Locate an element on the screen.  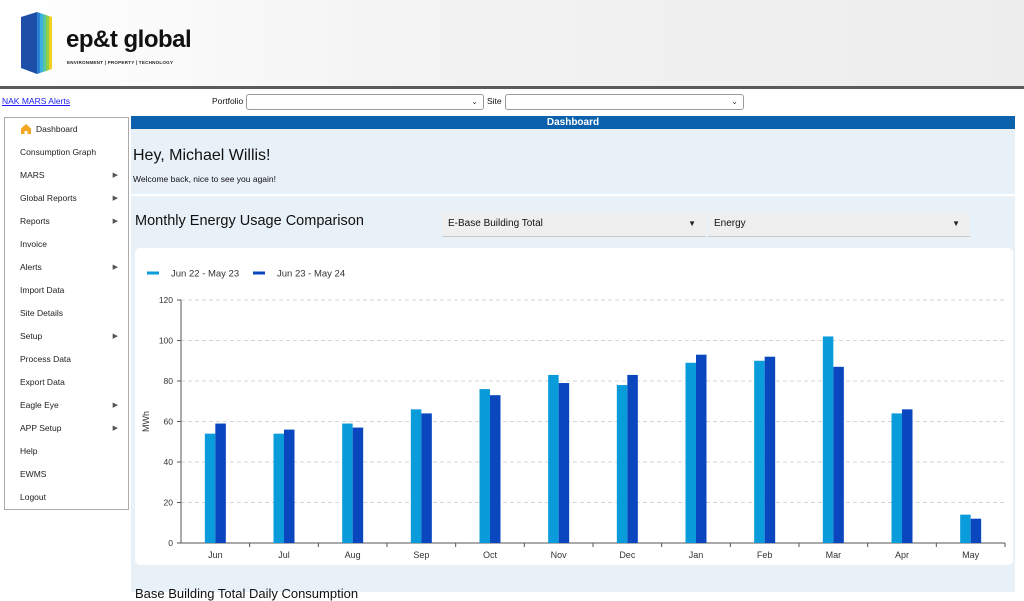
sidebar-item-label: Global Reports is located at coordinates (48, 198).